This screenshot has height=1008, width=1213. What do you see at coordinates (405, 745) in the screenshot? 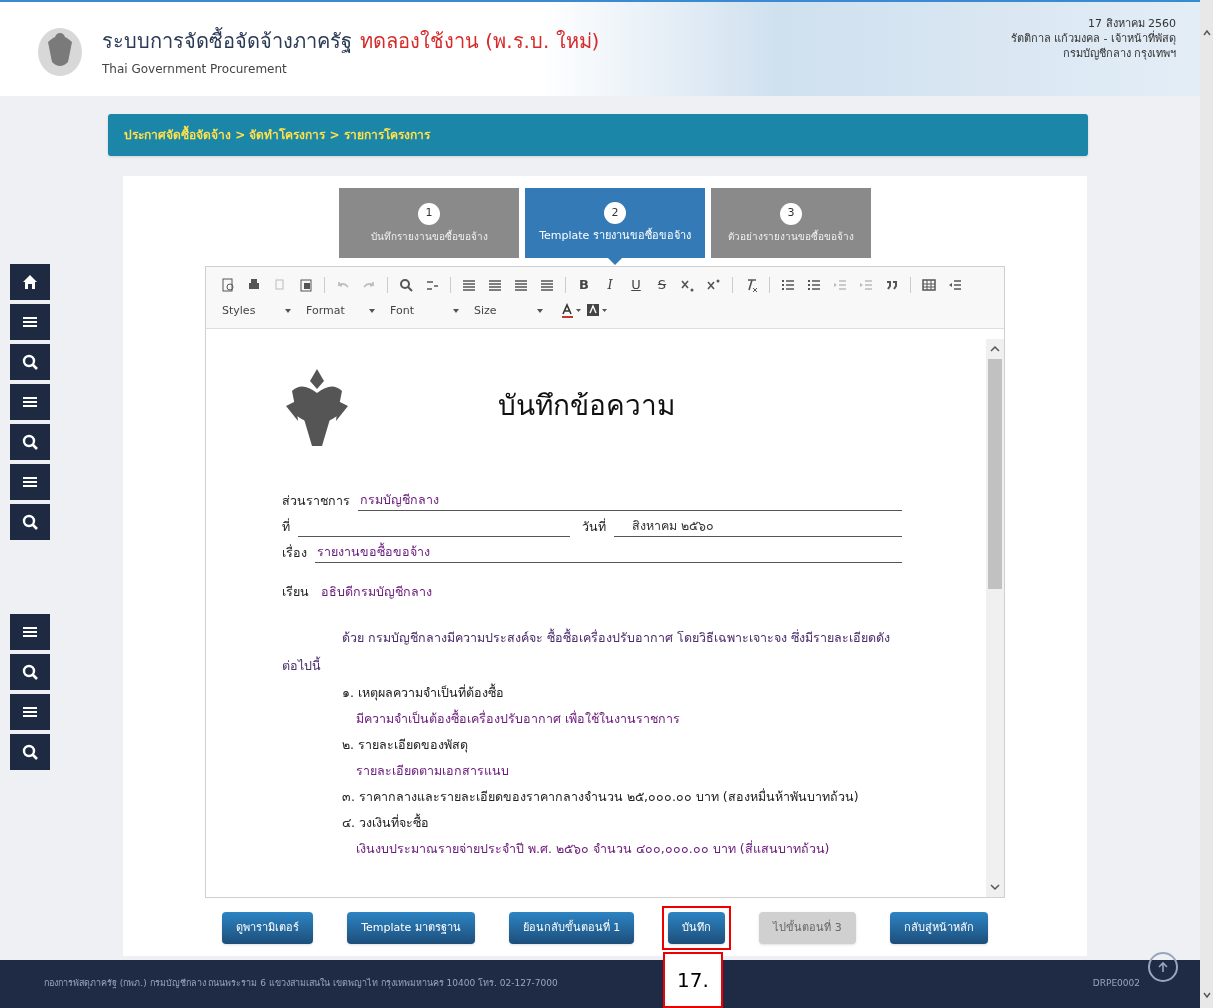
I see `item-heading: ๒. รายละเอียดของพัสดุ` at bounding box center [405, 745].